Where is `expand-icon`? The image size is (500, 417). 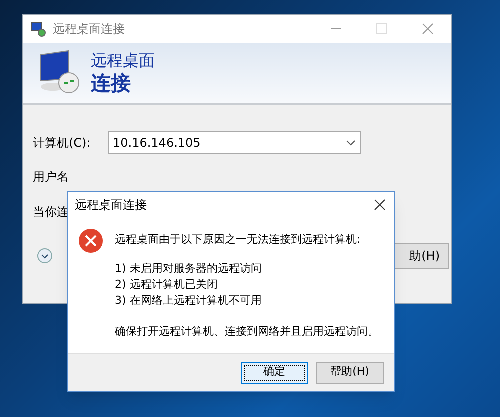 expand-icon is located at coordinates (45, 256).